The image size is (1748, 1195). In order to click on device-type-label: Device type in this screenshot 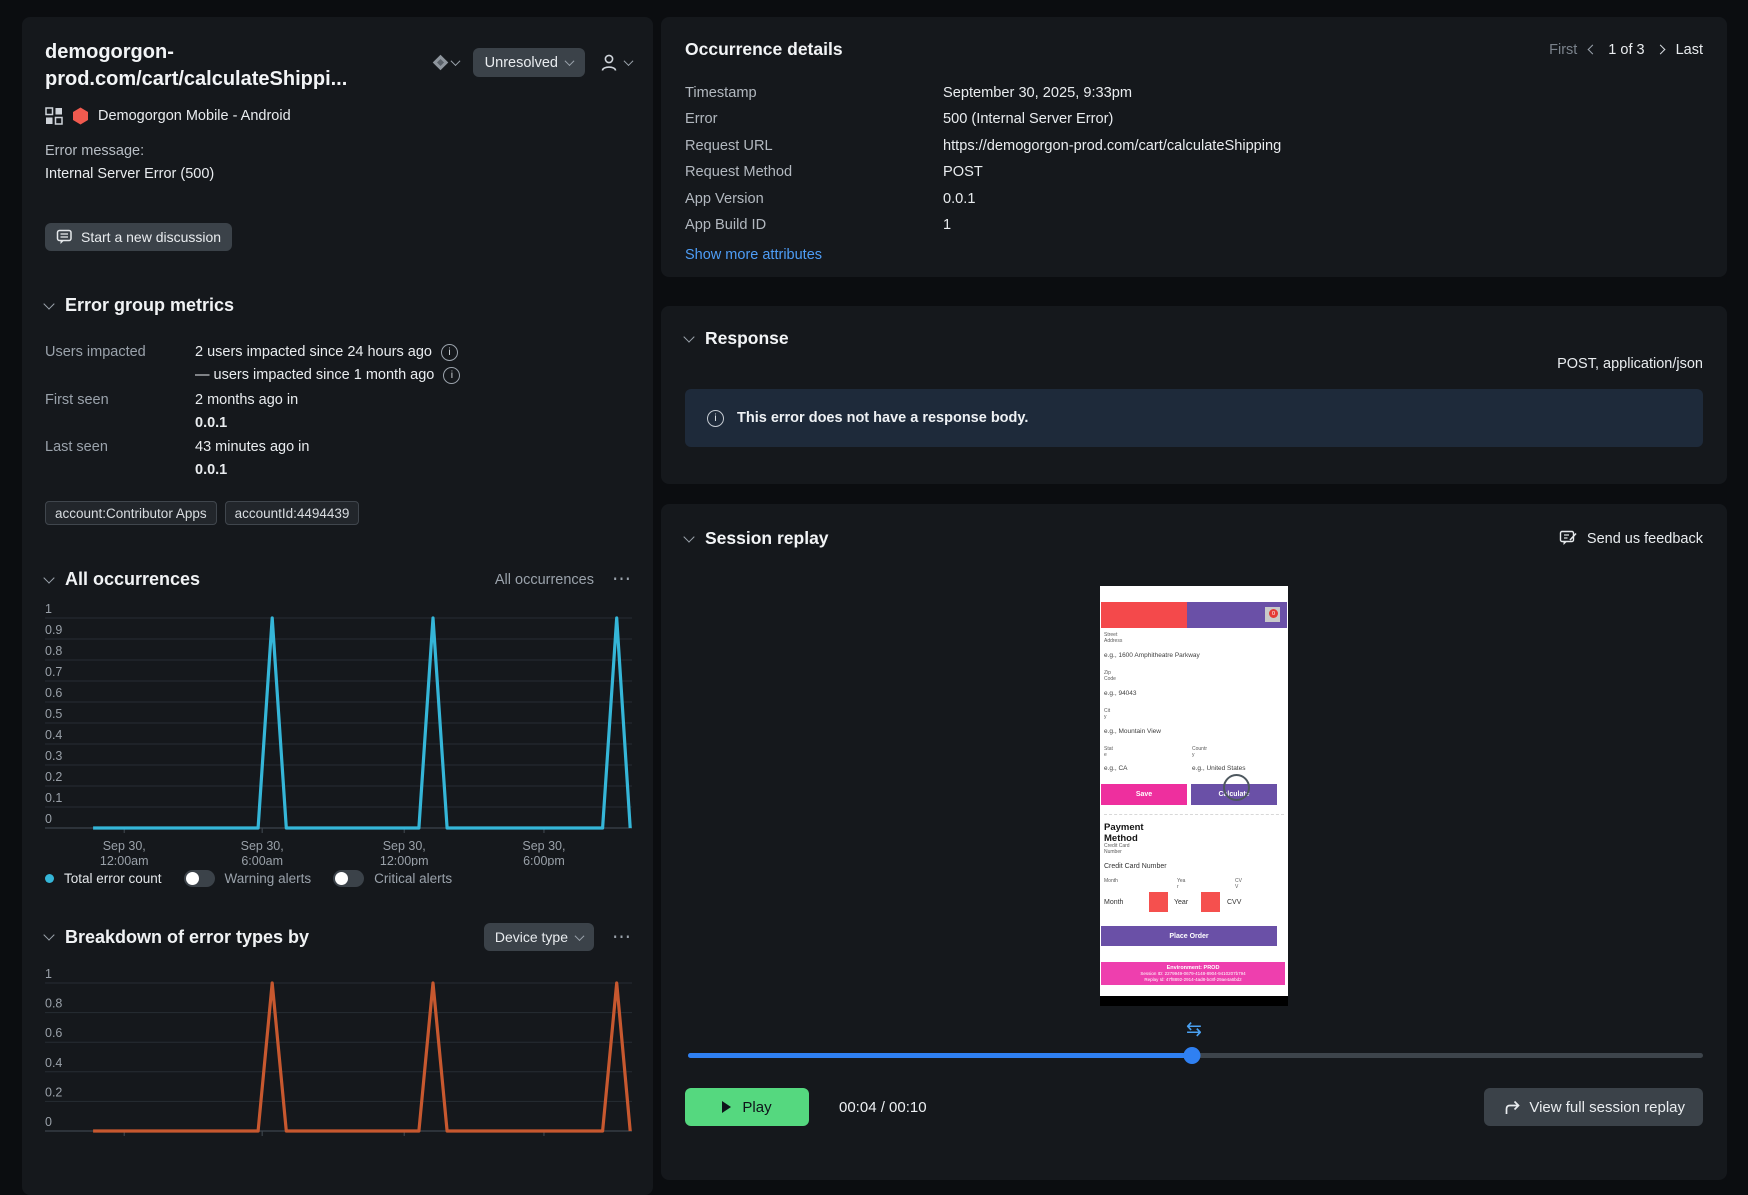, I will do `click(531, 937)`.